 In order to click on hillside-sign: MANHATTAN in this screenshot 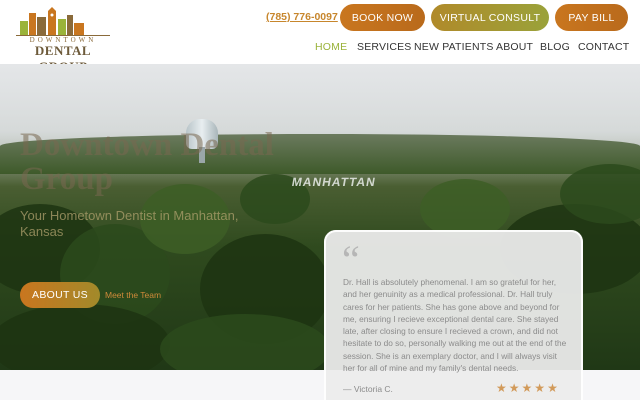, I will do `click(334, 182)`.